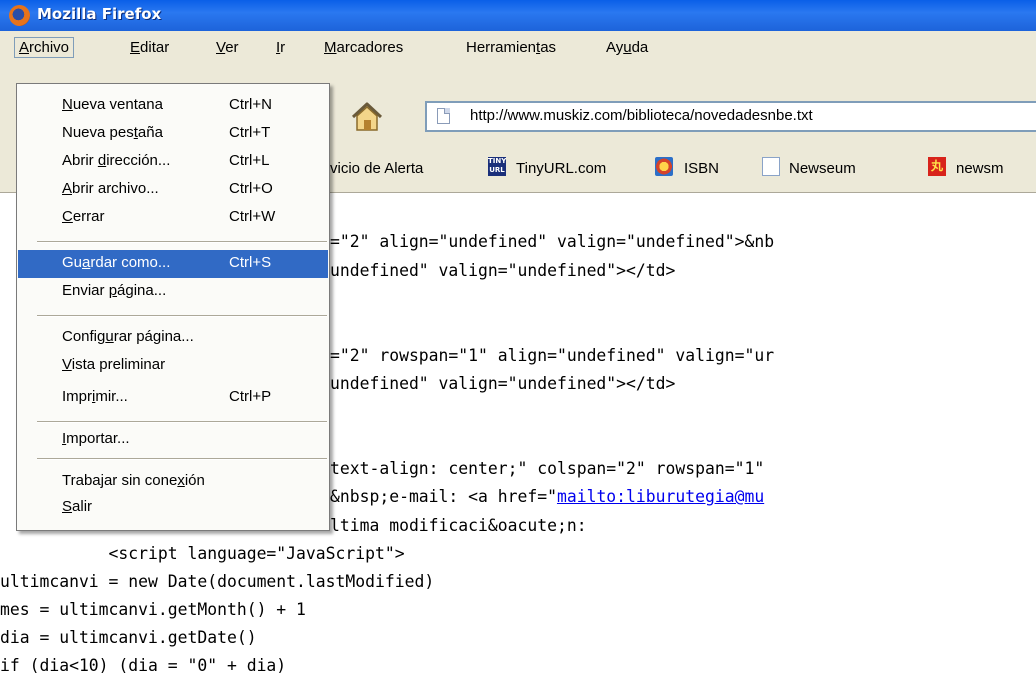  Describe the element at coordinates (77, 506) in the screenshot. I see `menu-item-label: Salir` at that location.